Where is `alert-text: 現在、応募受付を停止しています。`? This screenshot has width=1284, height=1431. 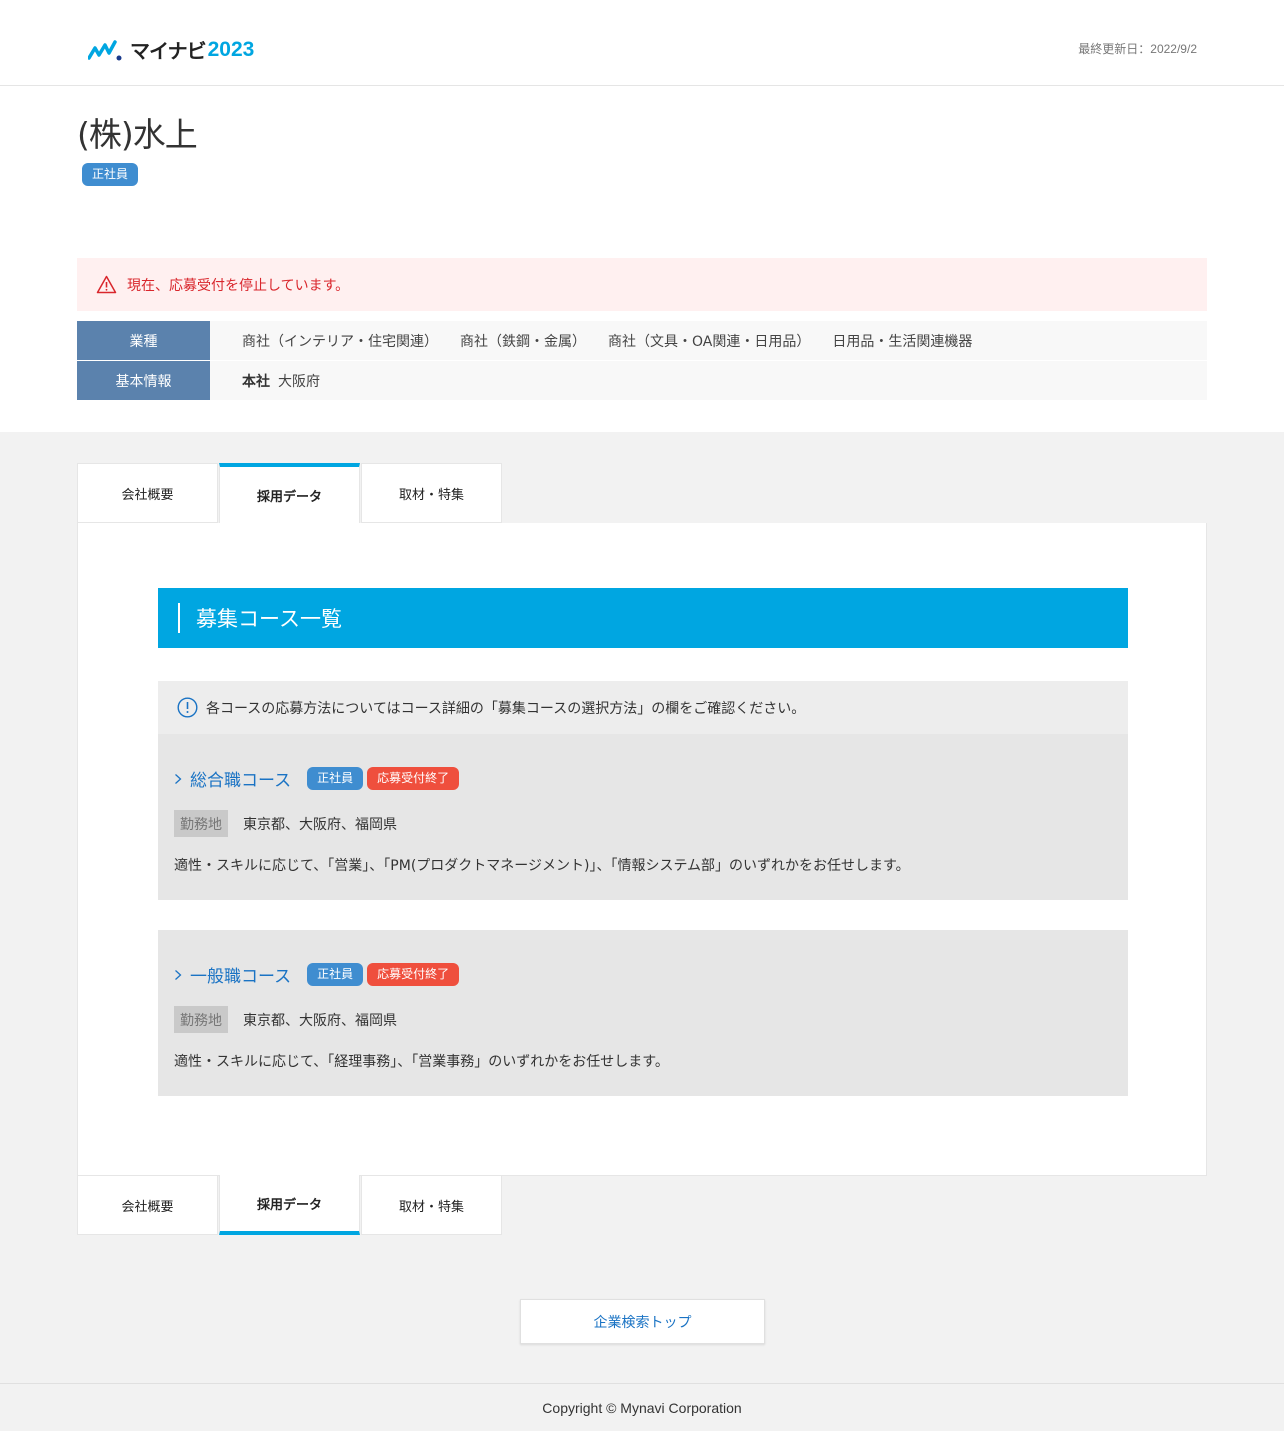 alert-text: 現在、応募受付を停止しています。 is located at coordinates (238, 285).